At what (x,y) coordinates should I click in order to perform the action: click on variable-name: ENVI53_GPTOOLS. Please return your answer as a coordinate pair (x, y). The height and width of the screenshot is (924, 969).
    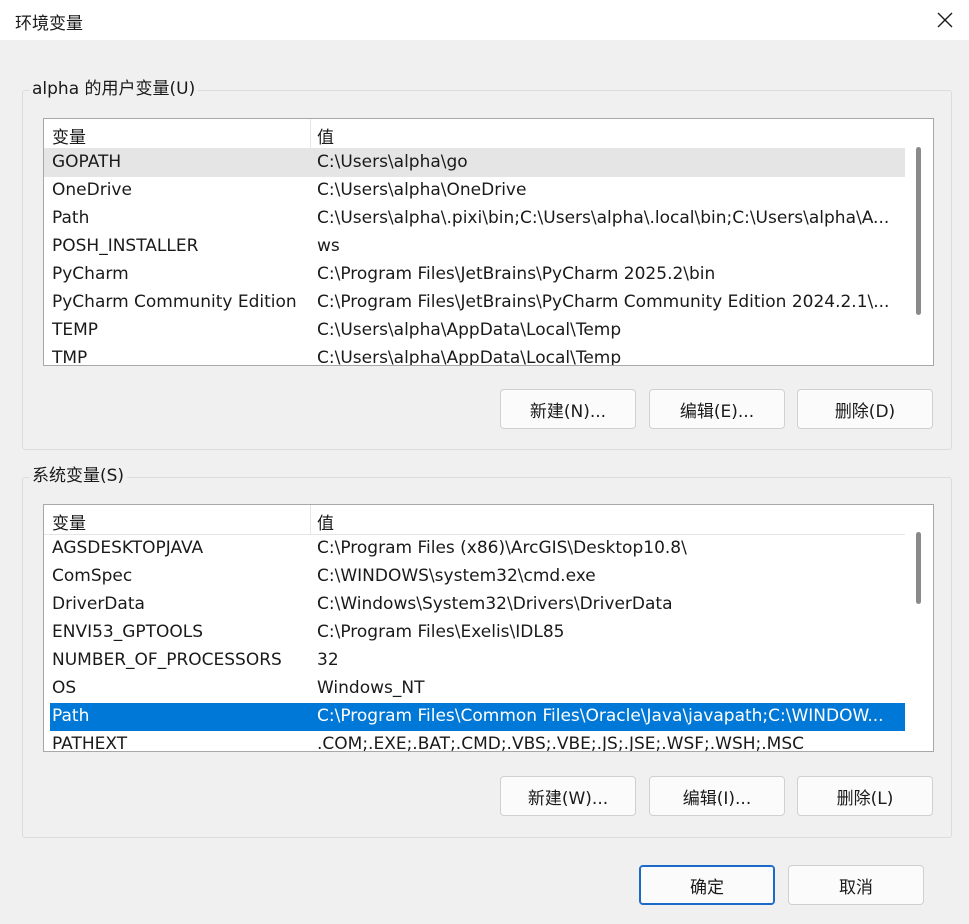
    Looking at the image, I should click on (128, 632).